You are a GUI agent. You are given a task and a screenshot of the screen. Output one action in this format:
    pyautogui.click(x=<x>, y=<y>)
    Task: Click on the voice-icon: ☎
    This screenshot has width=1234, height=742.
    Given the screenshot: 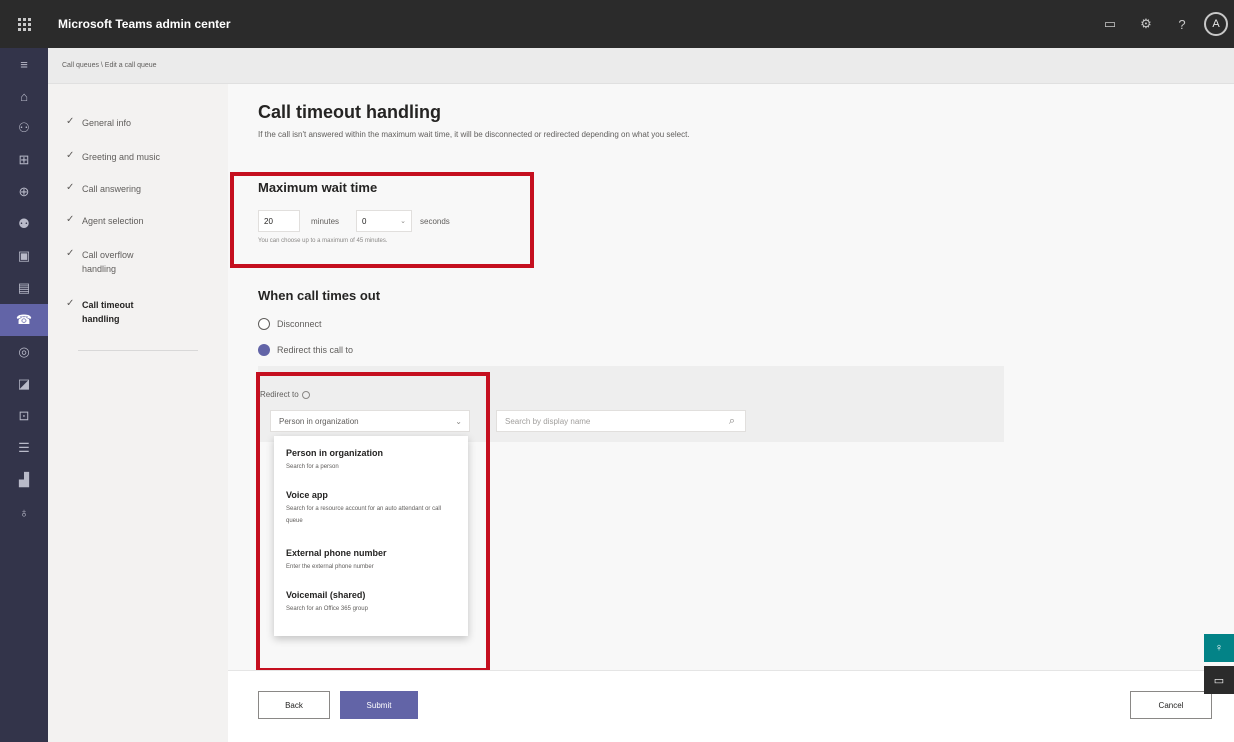 What is the action you would take?
    pyautogui.click(x=24, y=320)
    